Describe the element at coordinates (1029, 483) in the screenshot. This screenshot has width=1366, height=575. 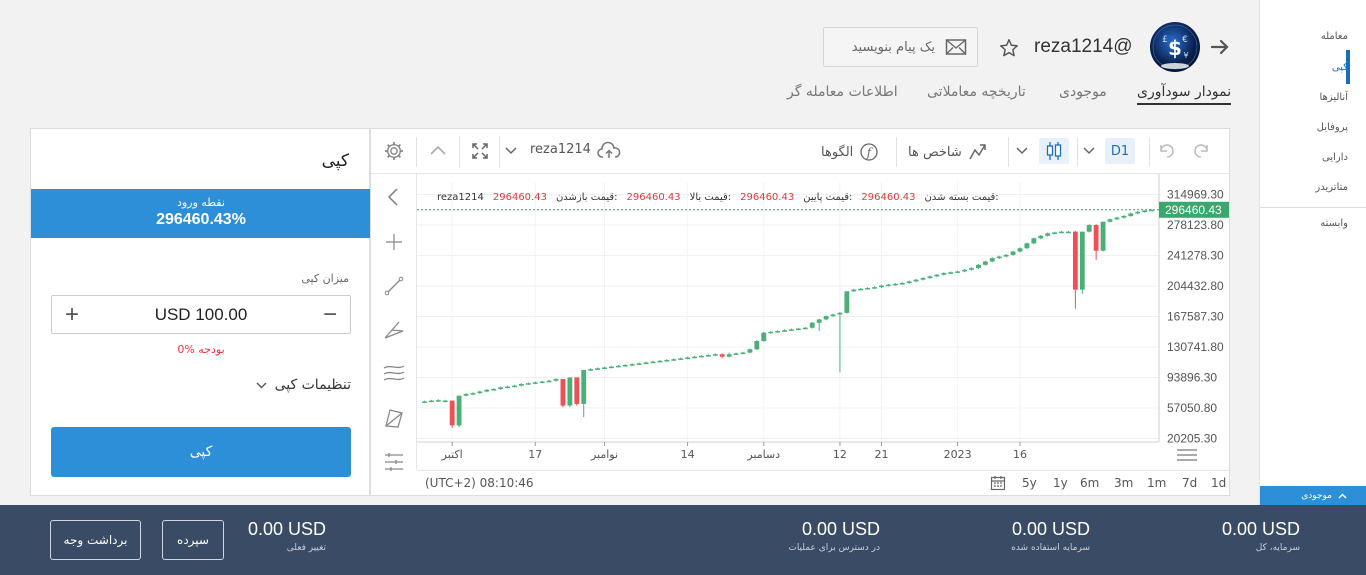
I see `timeframe-5y: 5y` at that location.